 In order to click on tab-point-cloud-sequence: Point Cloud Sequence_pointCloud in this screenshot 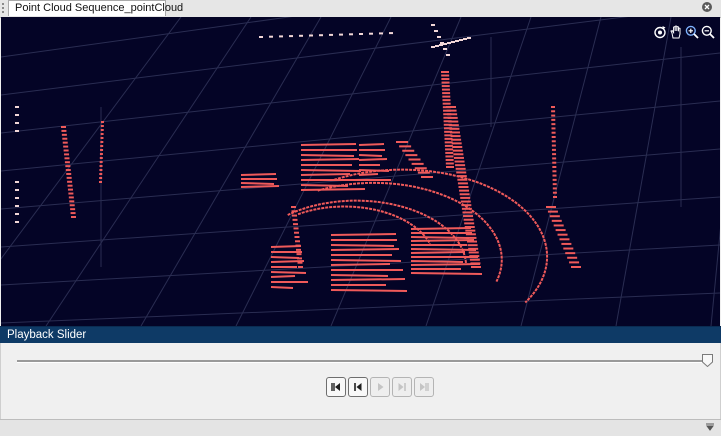, I will do `click(95, 8)`.